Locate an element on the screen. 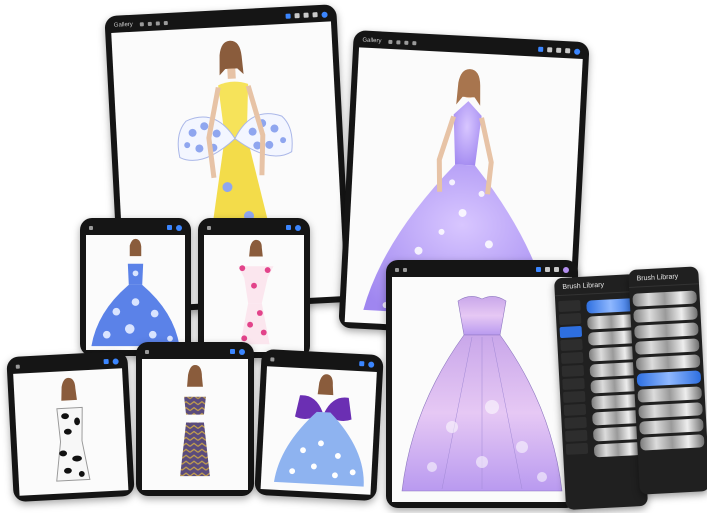 This screenshot has height=513, width=707. tablet-chevron-set is located at coordinates (195, 419).